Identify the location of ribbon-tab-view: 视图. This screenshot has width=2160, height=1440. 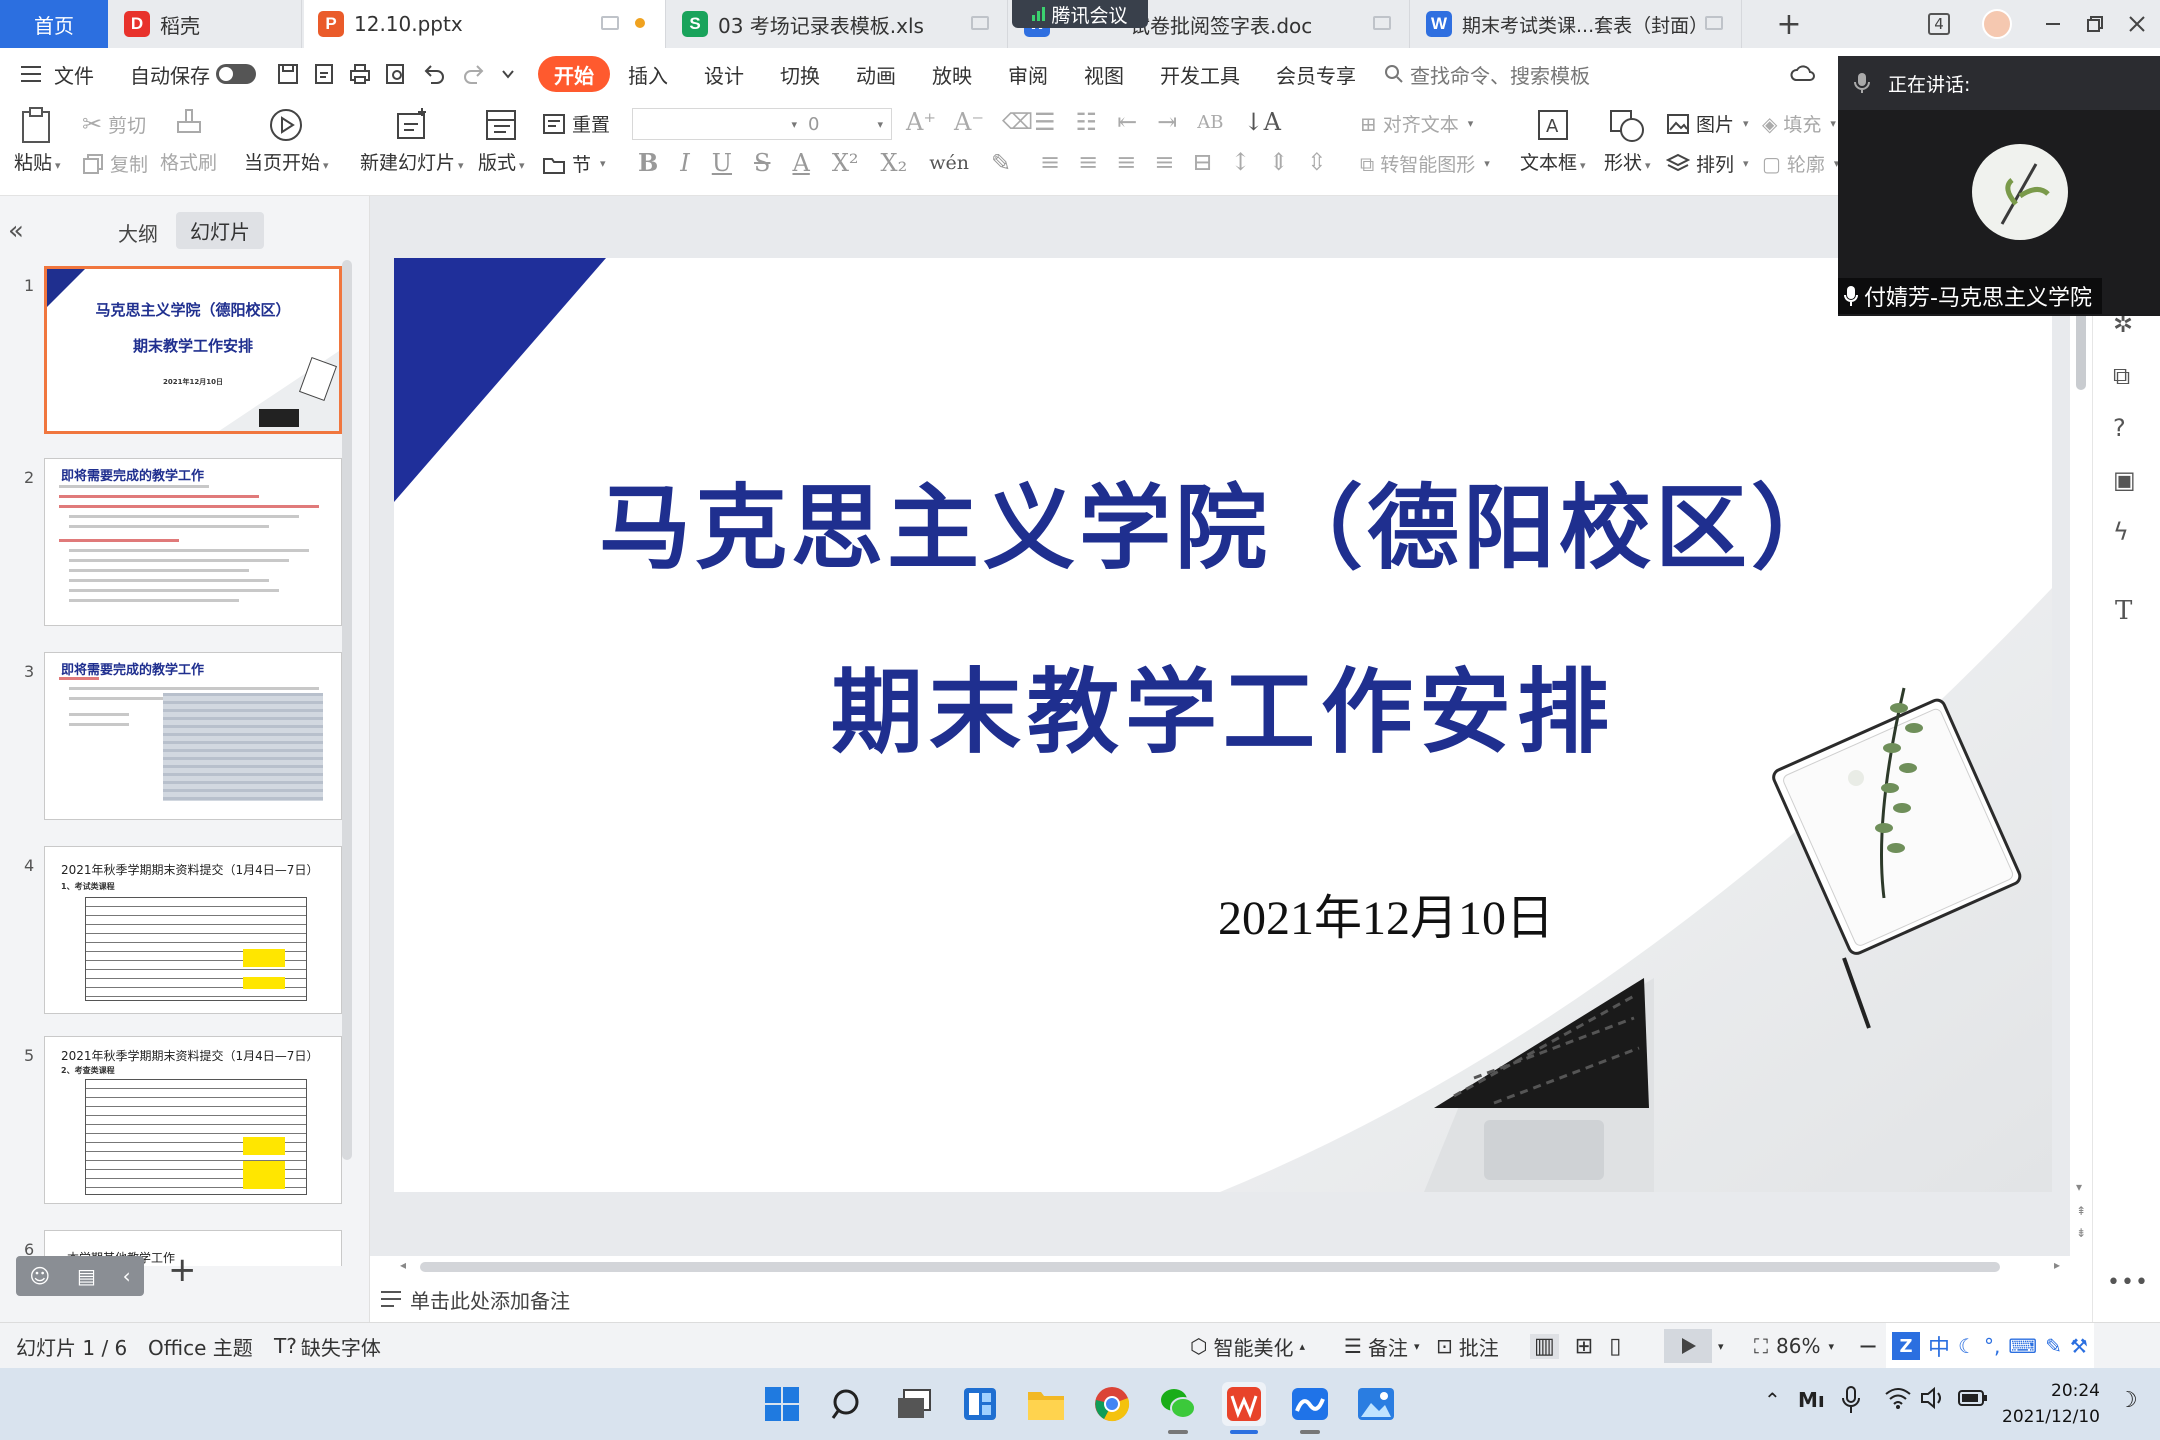
(1104, 74).